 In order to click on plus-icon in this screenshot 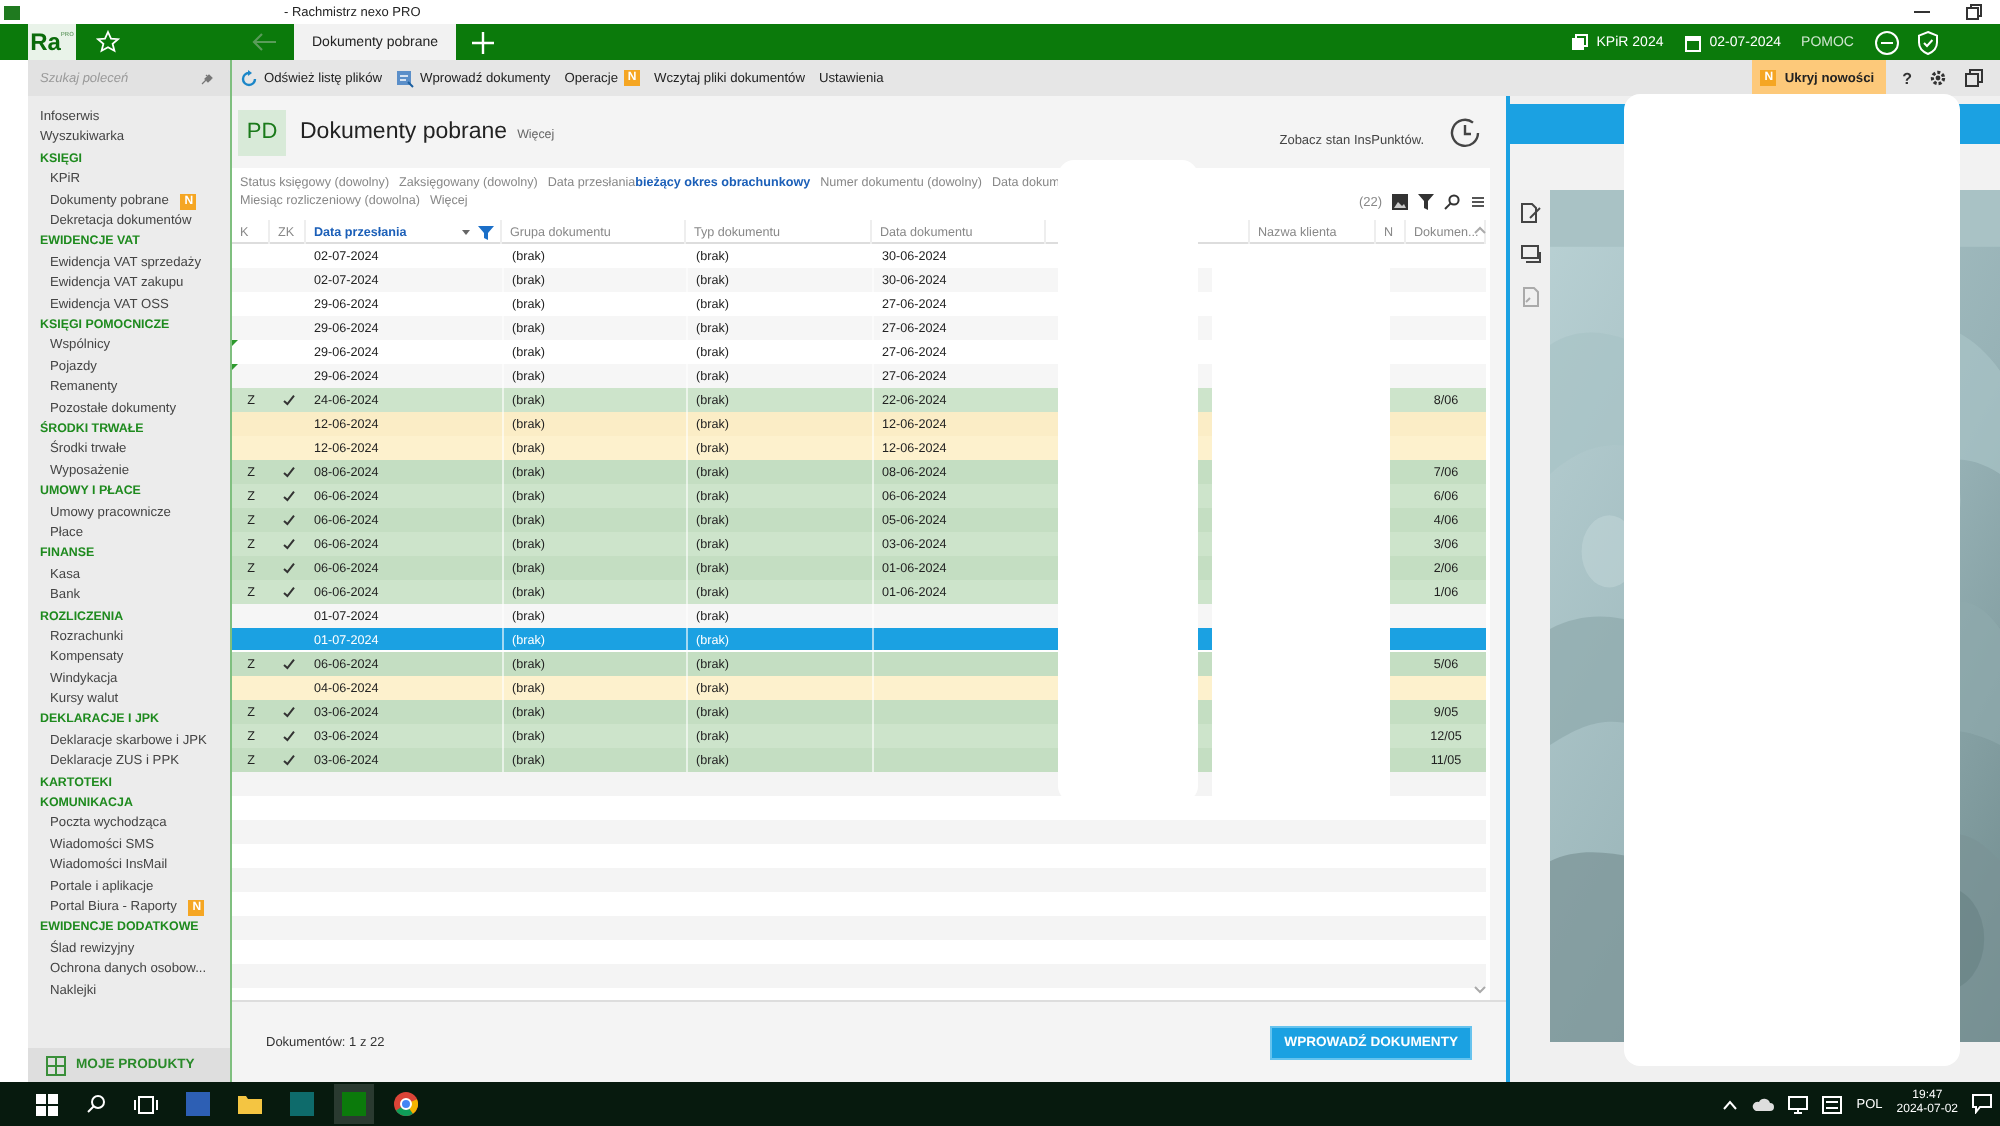, I will do `click(483, 42)`.